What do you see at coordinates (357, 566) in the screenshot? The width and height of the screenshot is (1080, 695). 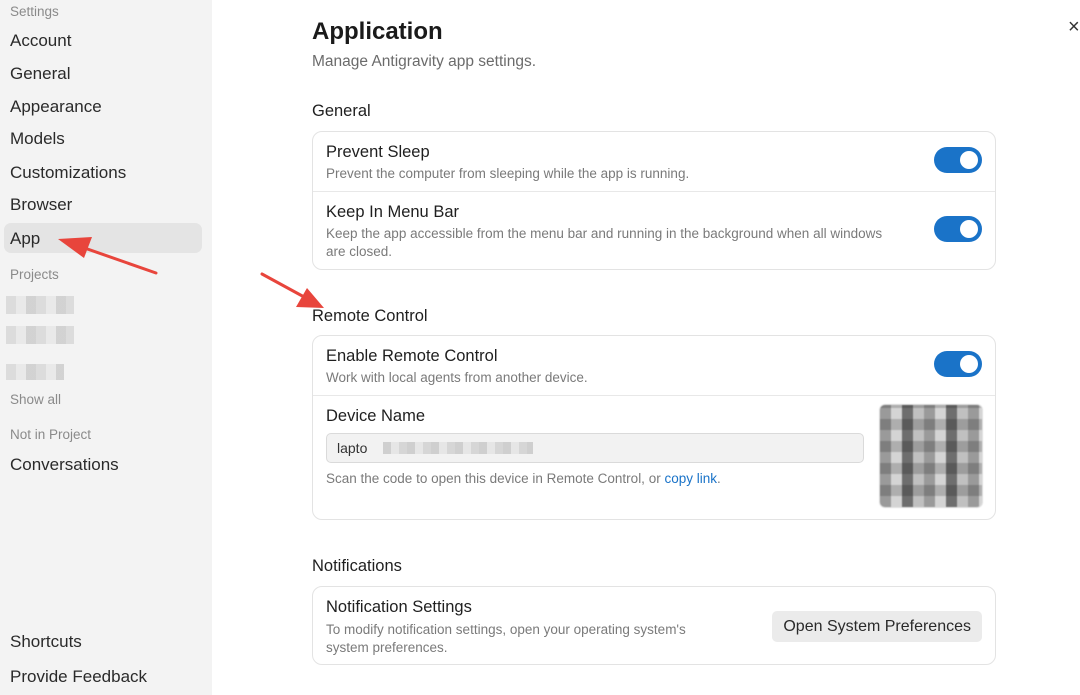 I see `section-notifications-heading: Notifications` at bounding box center [357, 566].